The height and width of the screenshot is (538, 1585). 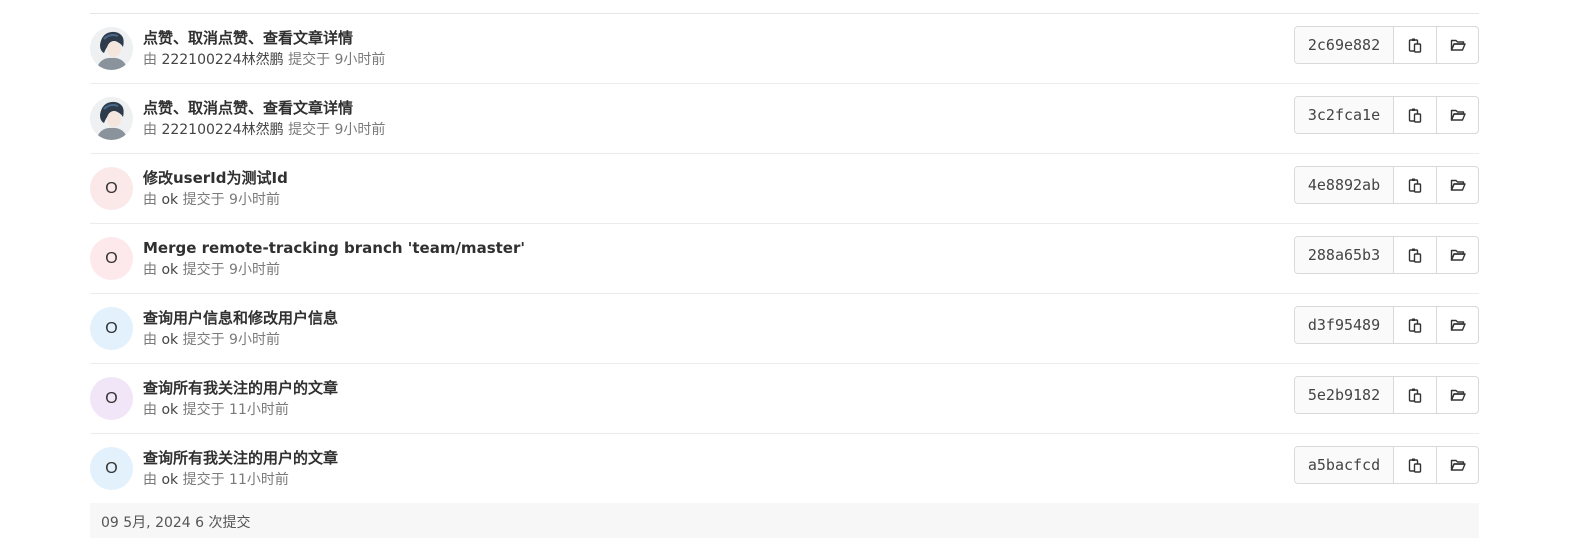 I want to click on day-summary-label: 09 5月, 2024 6 次提交, so click(x=176, y=523).